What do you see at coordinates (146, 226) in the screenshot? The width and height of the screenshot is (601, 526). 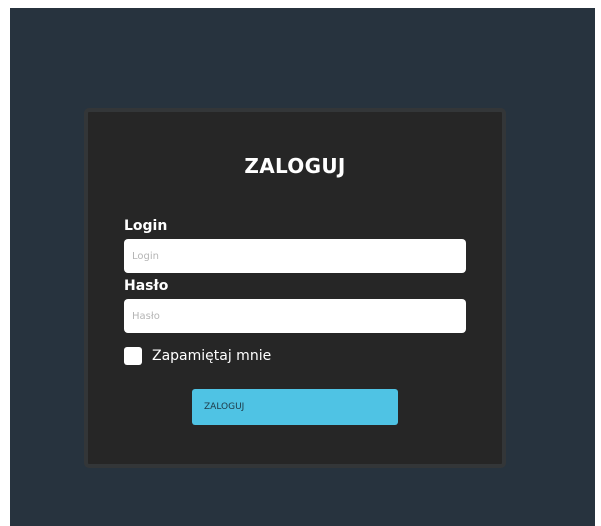 I see `login-label: Login` at bounding box center [146, 226].